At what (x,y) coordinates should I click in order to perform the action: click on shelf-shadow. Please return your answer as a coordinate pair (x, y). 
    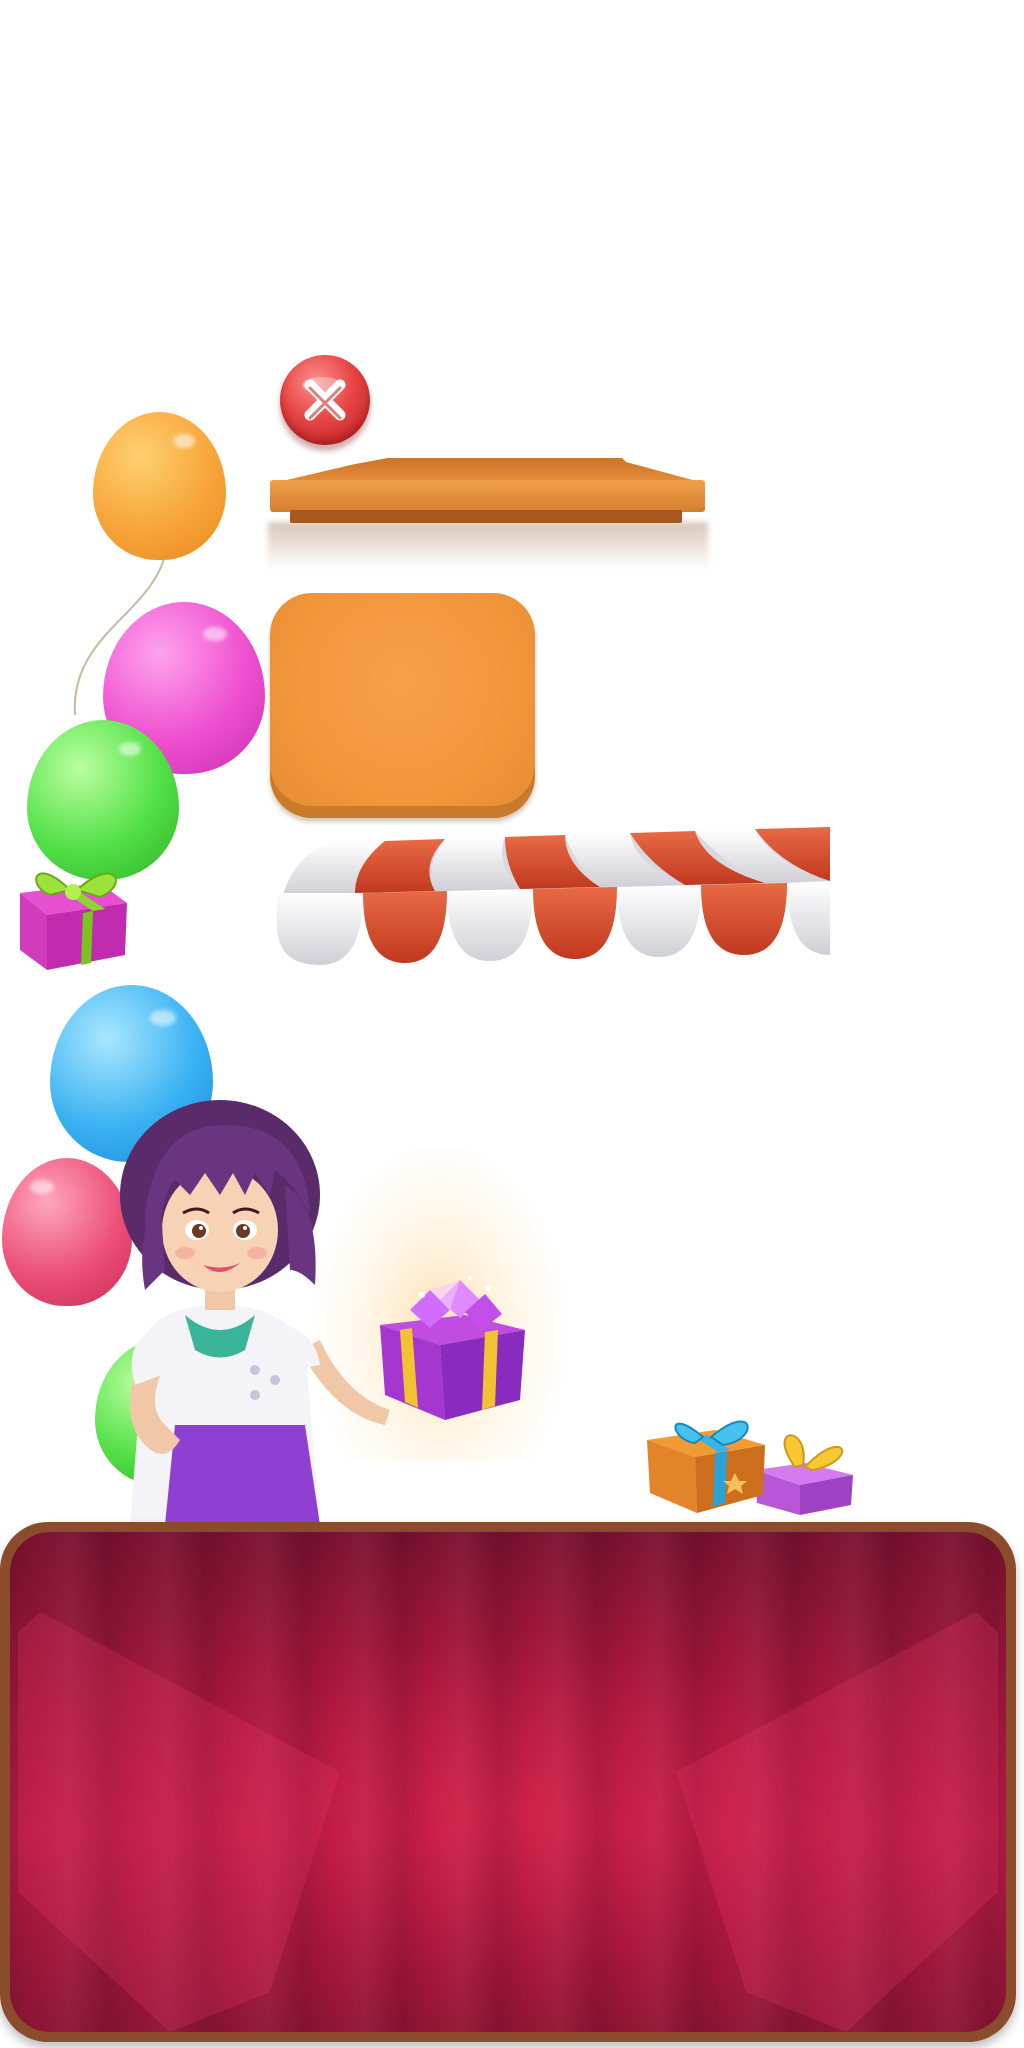
    Looking at the image, I should click on (488, 546).